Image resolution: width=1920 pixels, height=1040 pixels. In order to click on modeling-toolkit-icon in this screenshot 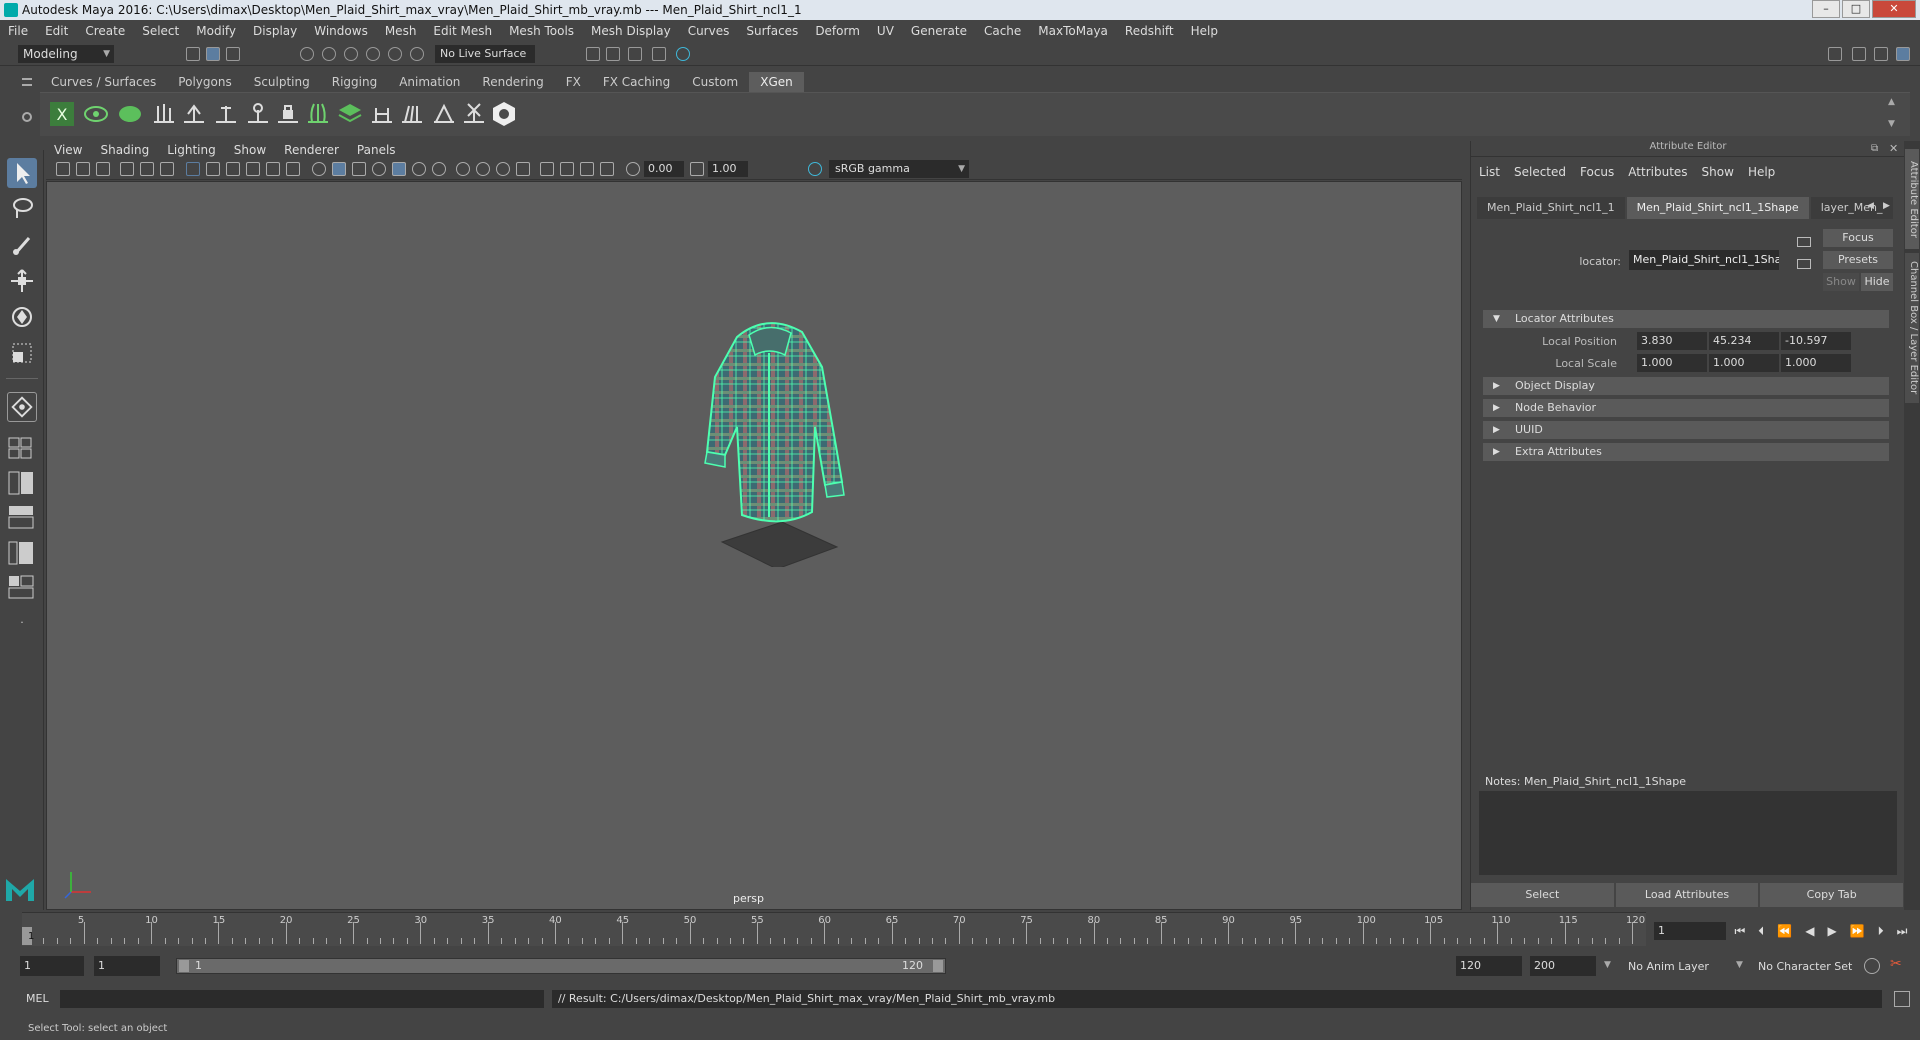, I will do `click(1835, 54)`.